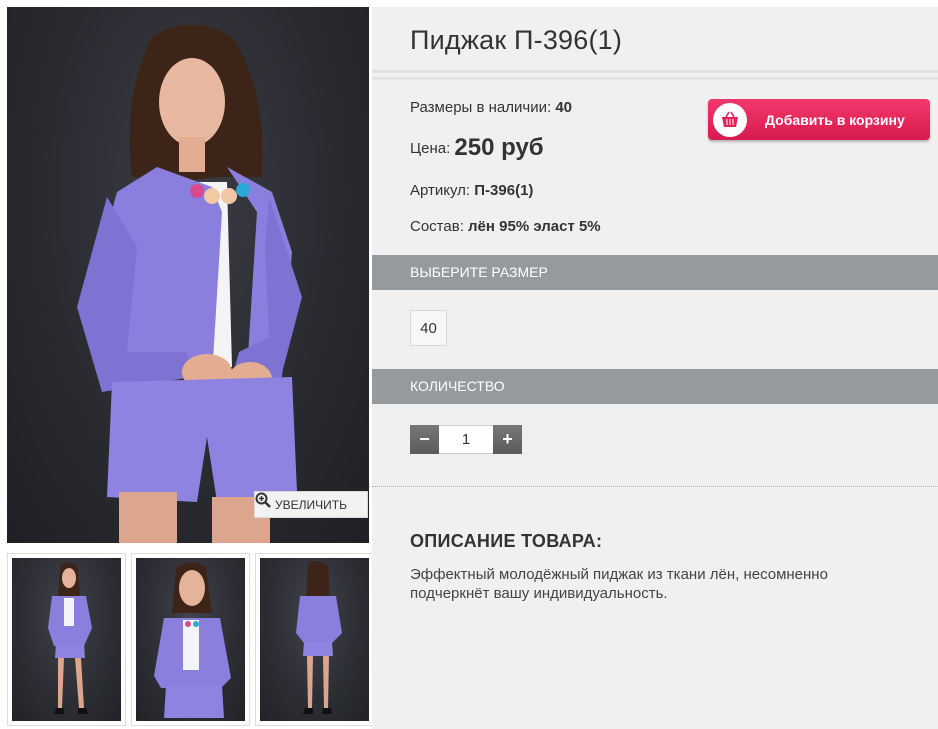 Image resolution: width=938 pixels, height=729 pixels. I want to click on article-label: Артикул:, so click(440, 190).